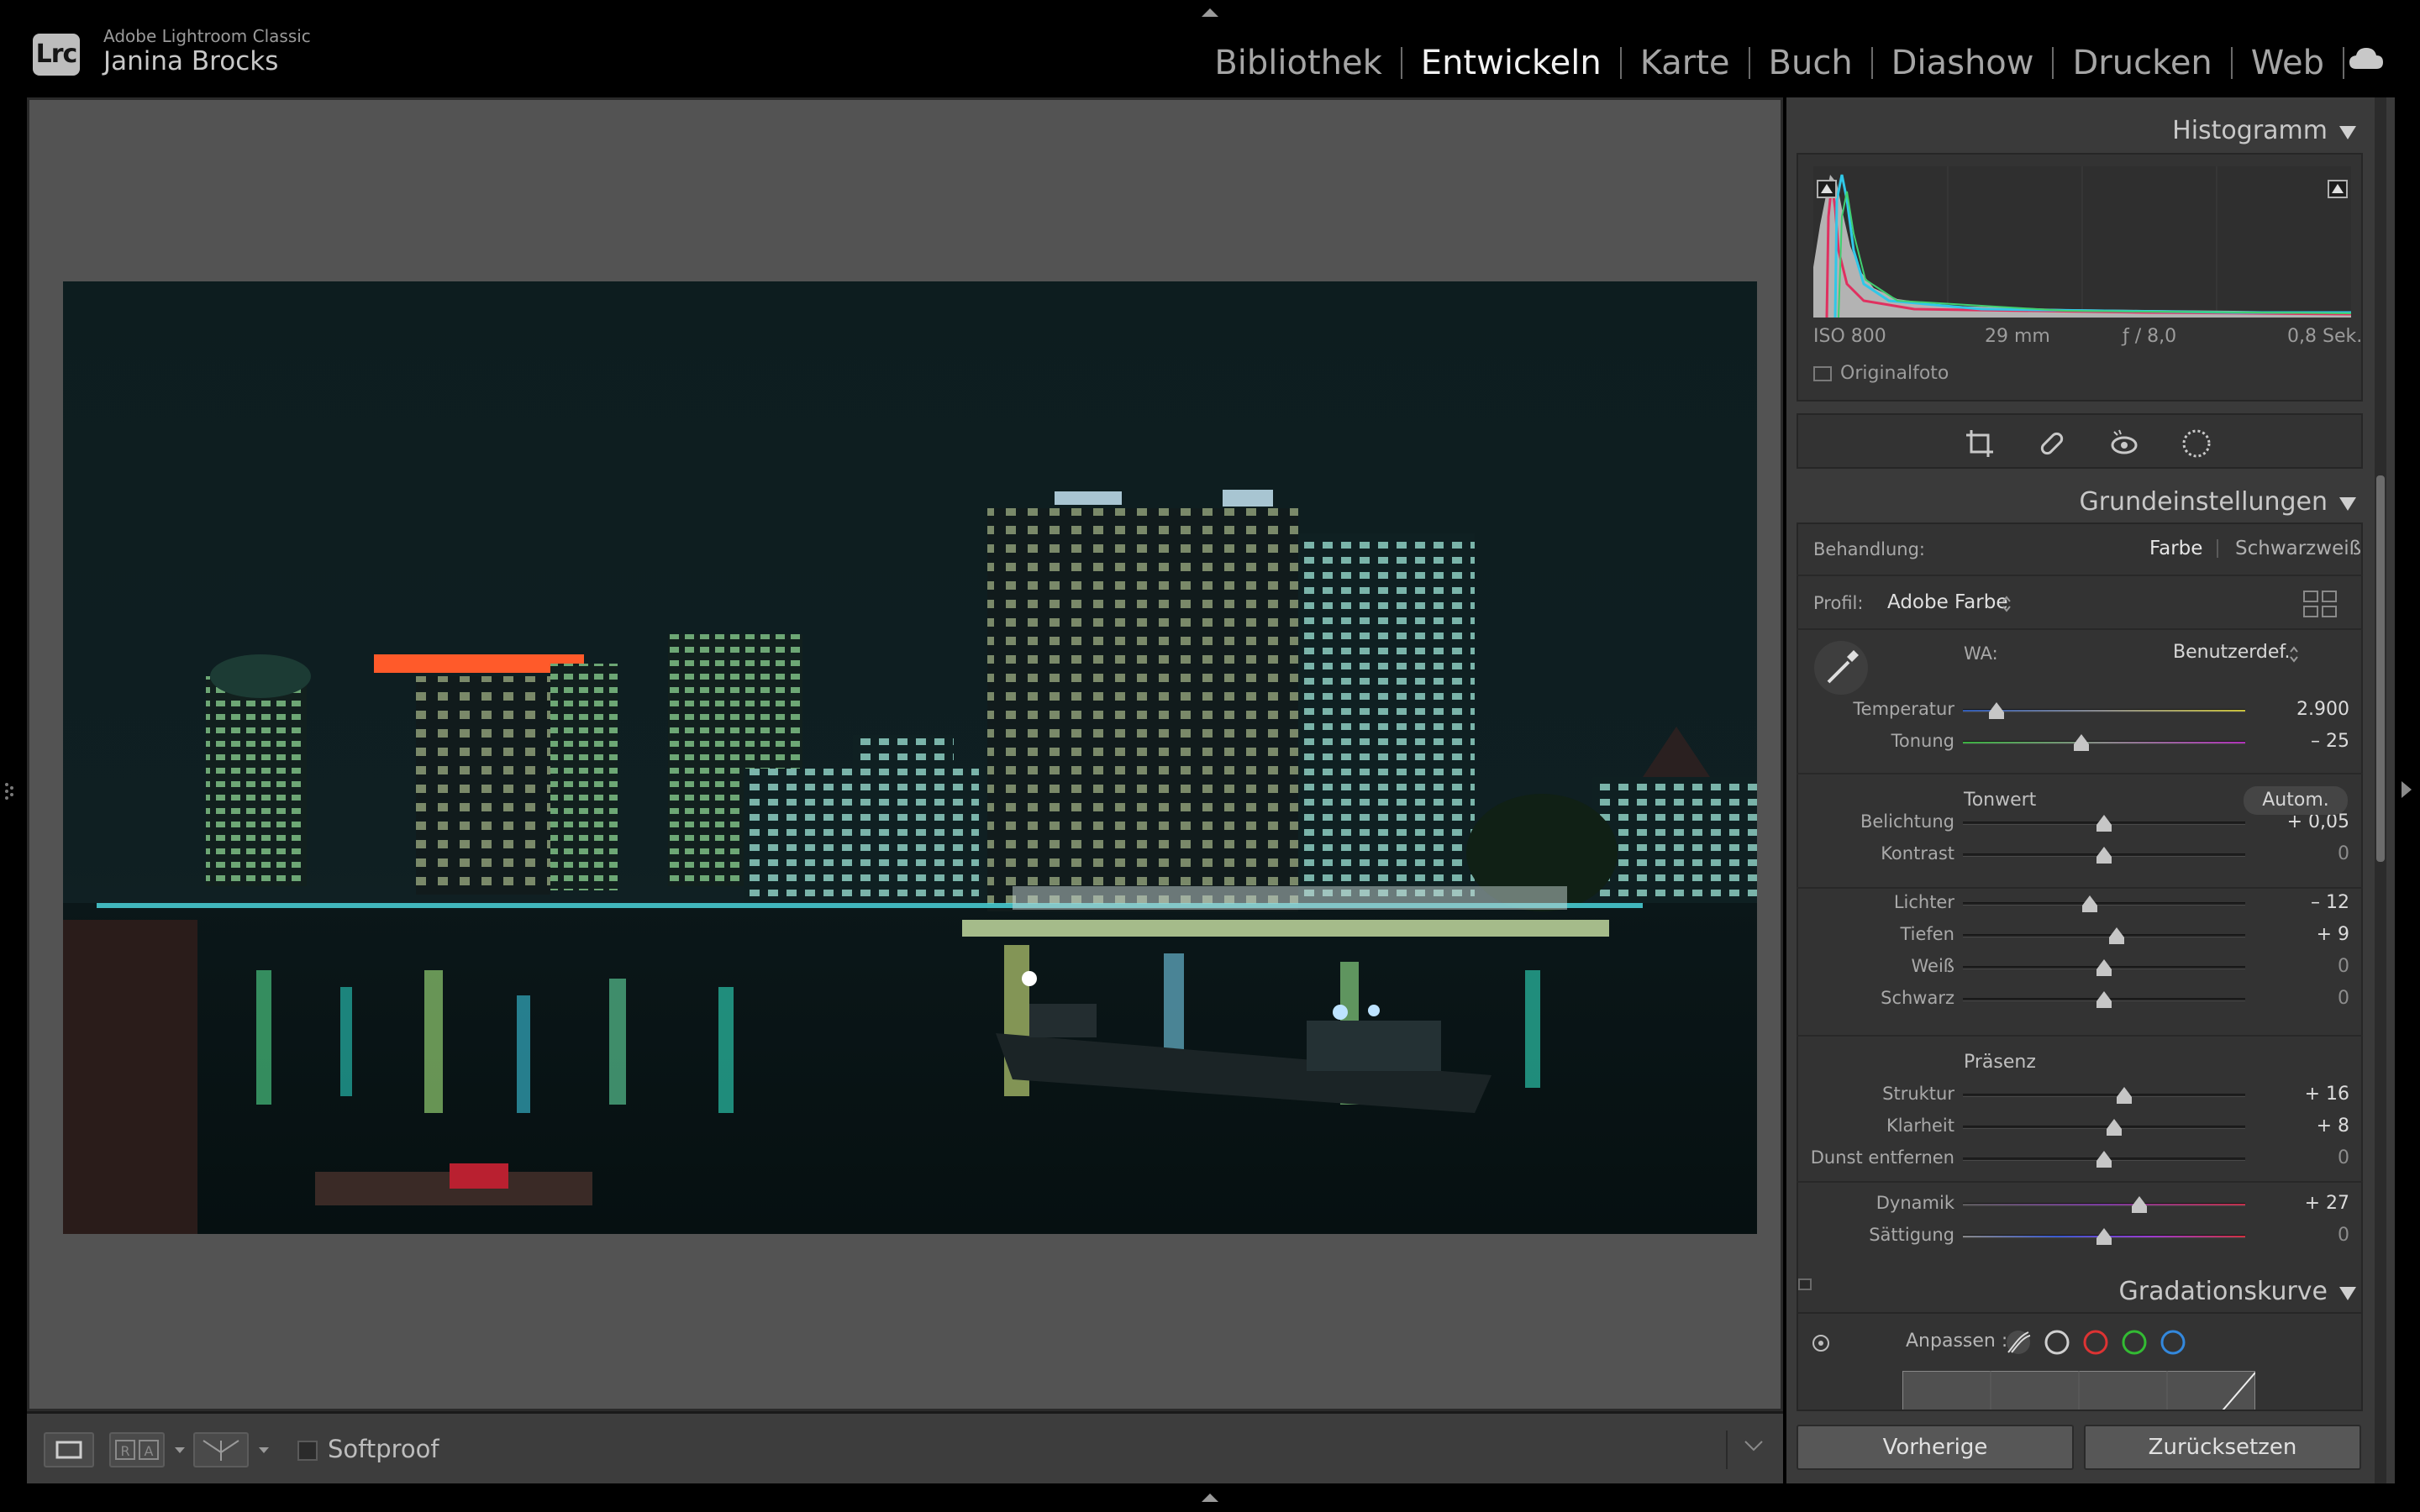 This screenshot has height=1512, width=2420. Describe the element at coordinates (2081, 131) in the screenshot. I see `histogram-header: Histogramm` at that location.